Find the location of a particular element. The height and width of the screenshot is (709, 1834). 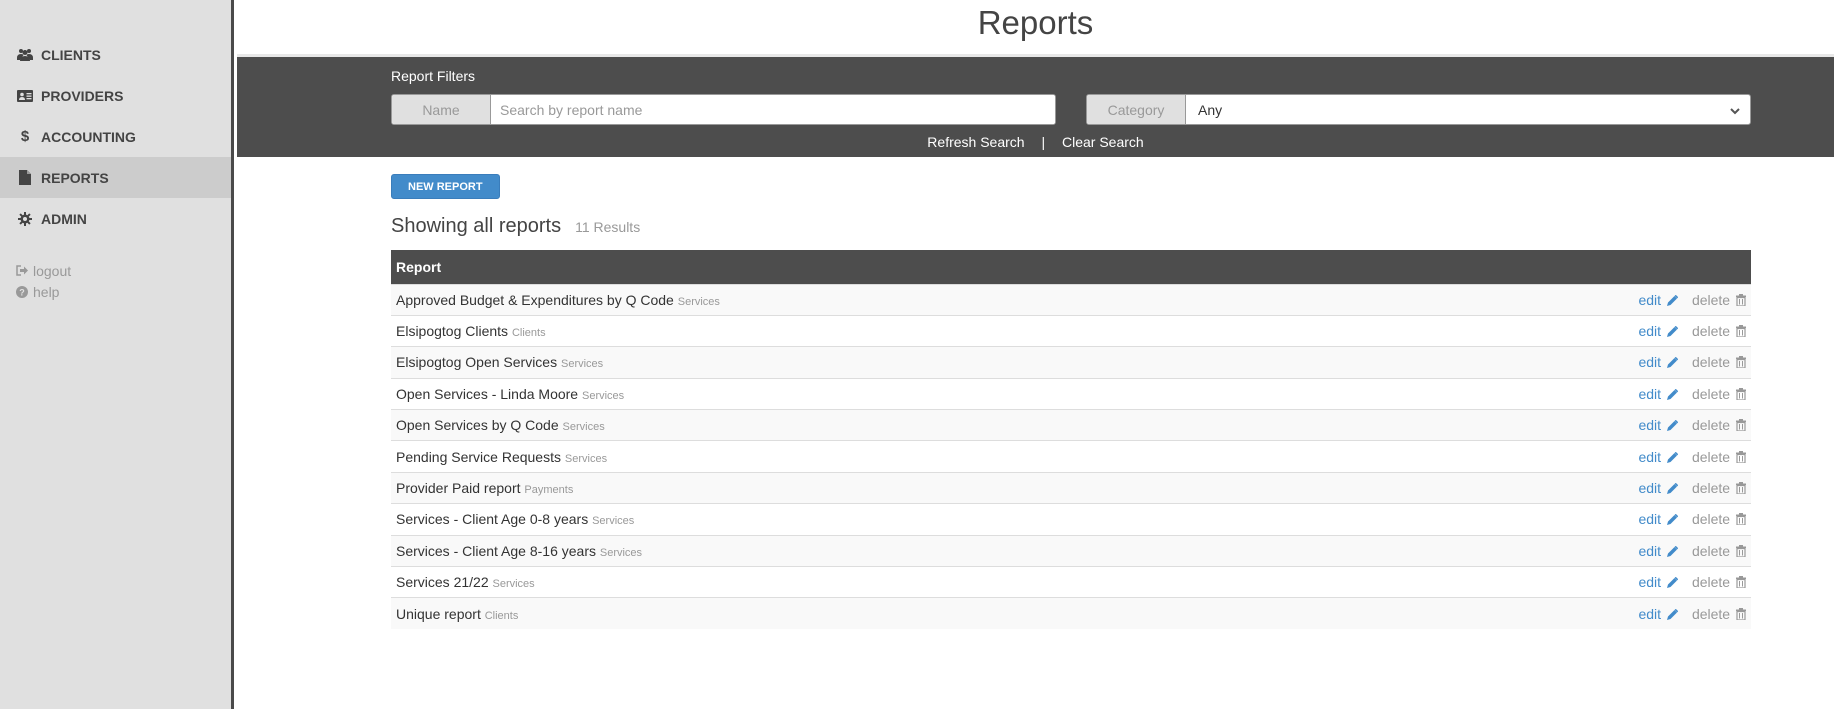

filters-label: Report Filters is located at coordinates (433, 76).